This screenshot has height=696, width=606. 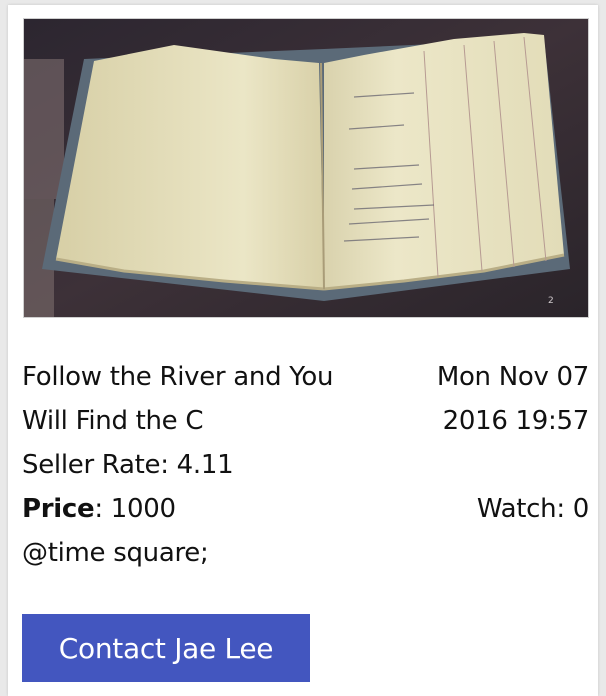 I want to click on price-value: : 1000, so click(x=135, y=509).